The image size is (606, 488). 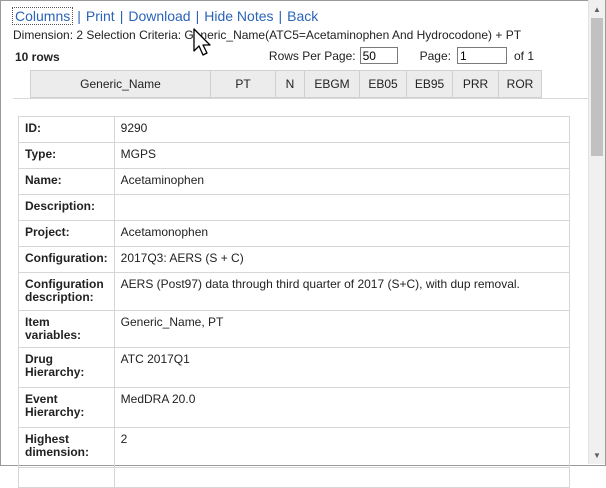 I want to click on table-row: Item variables: Generic_Name, PT, so click(x=294, y=329).